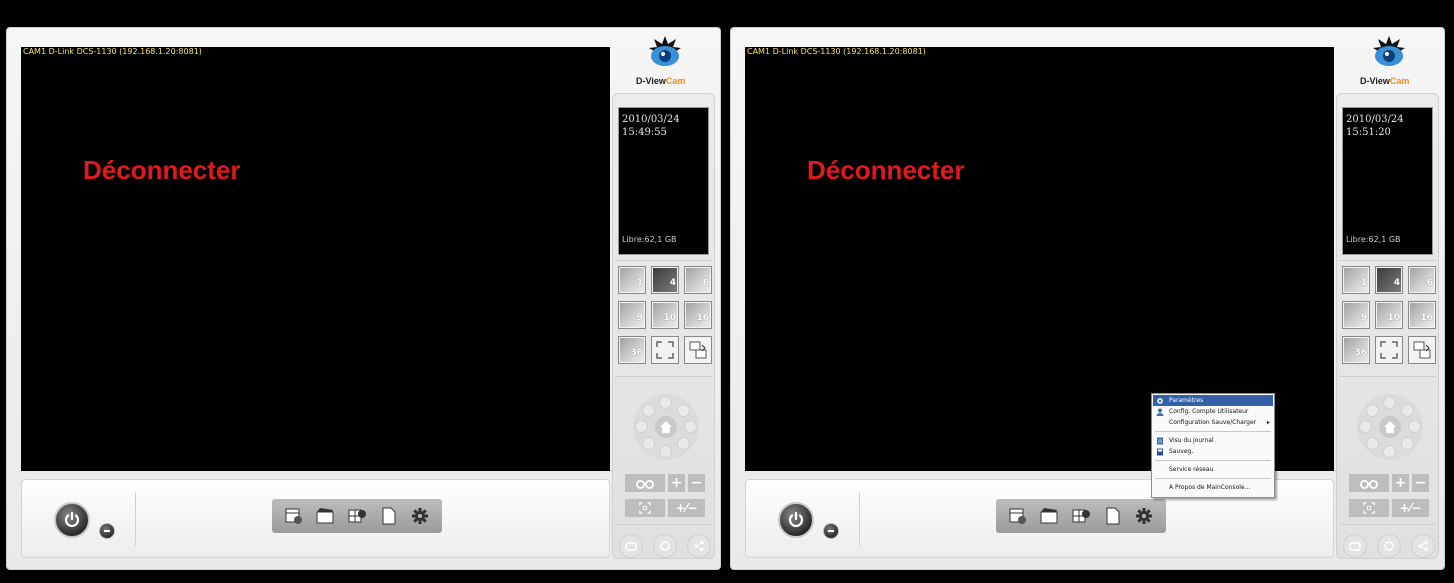  What do you see at coordinates (1373, 239) in the screenshot?
I see `free-space-text: Libre:62,1 GB` at bounding box center [1373, 239].